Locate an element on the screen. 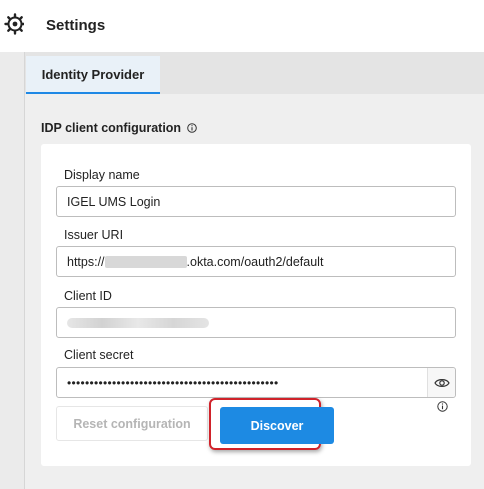  display-name-value: IGEL UMS Login is located at coordinates (114, 201).